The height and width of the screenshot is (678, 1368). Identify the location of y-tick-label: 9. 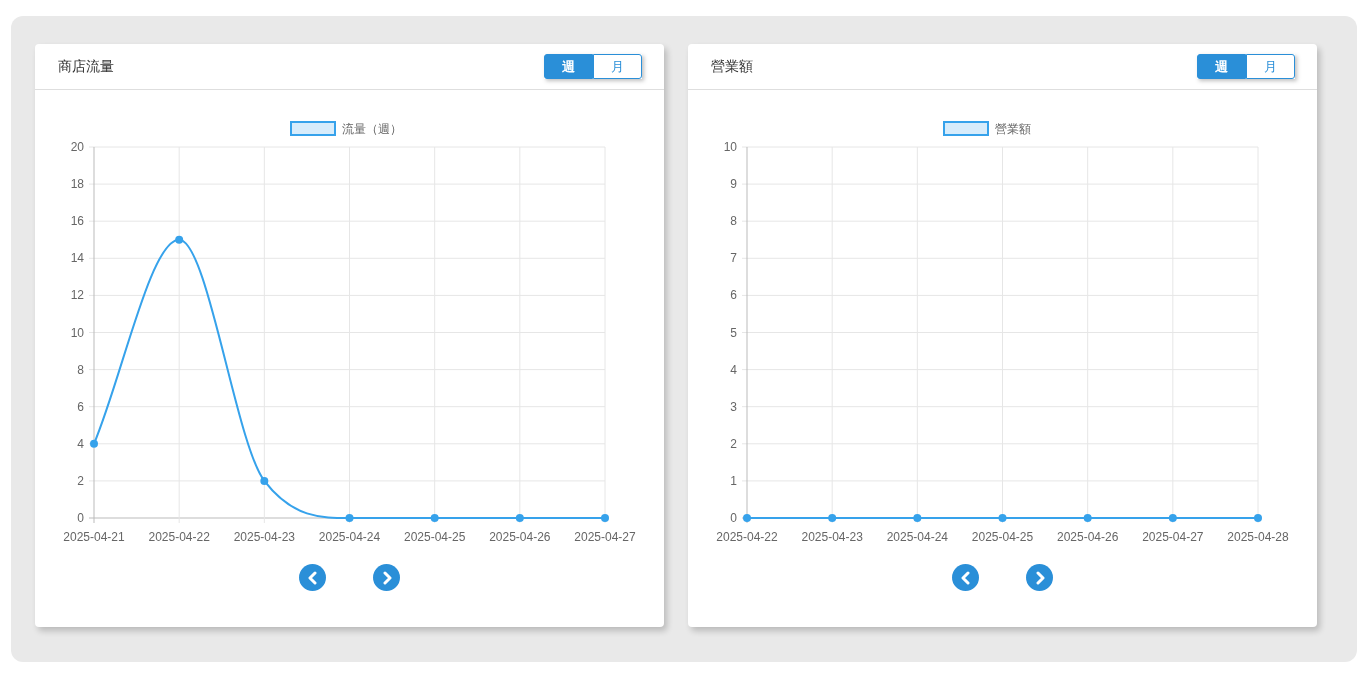
(733, 184).